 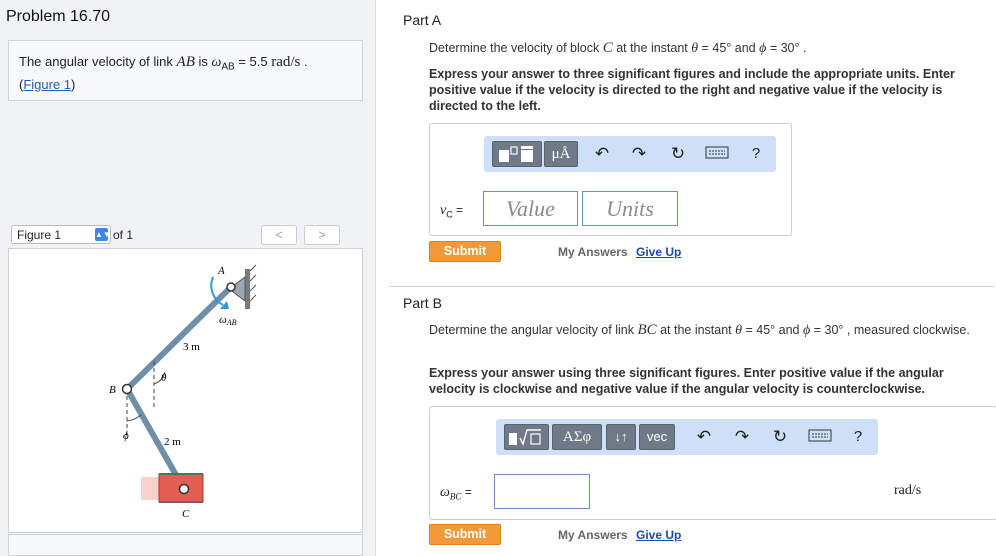 I want to click on undo-icon: ↶, so click(x=602, y=154).